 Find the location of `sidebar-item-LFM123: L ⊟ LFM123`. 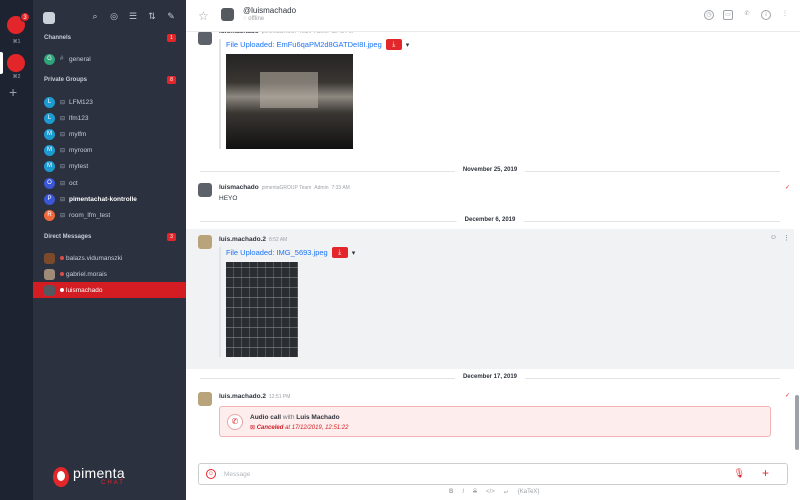

sidebar-item-LFM123: L ⊟ LFM123 is located at coordinates (109, 102).